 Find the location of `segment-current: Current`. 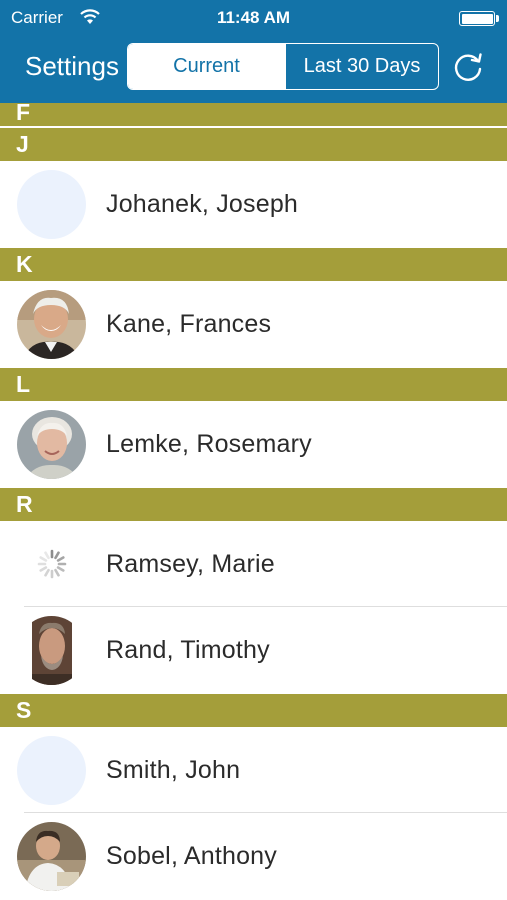

segment-current: Current is located at coordinates (206, 66).